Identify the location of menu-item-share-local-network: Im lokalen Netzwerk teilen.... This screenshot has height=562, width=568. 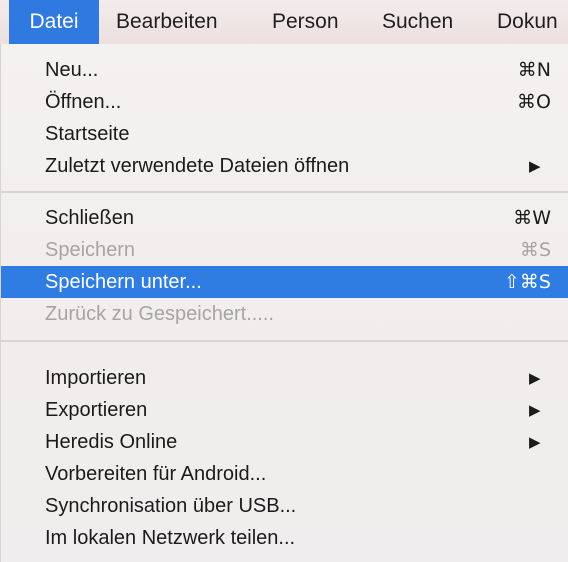
(284, 538).